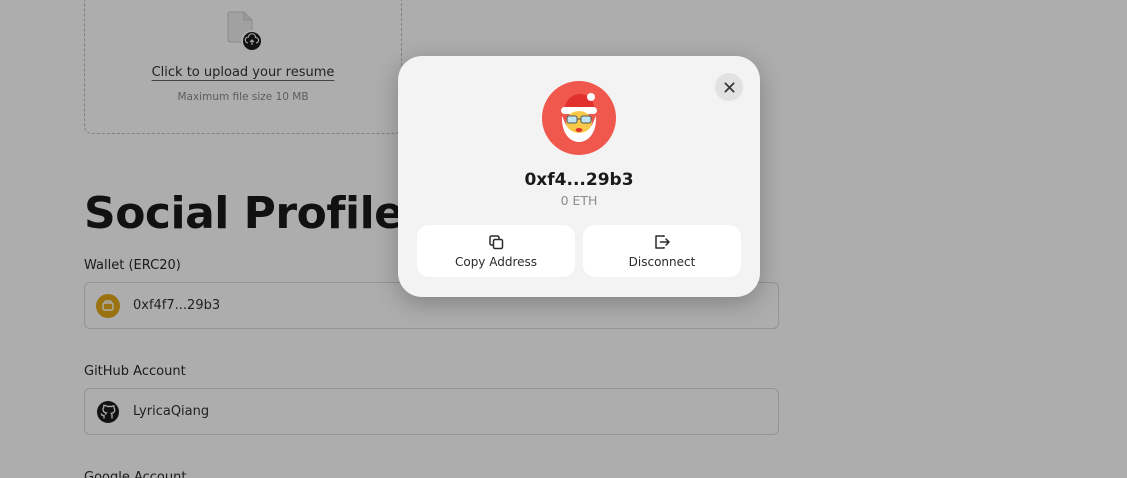  Describe the element at coordinates (496, 262) in the screenshot. I see `copy-address-label: Copy Address` at that location.